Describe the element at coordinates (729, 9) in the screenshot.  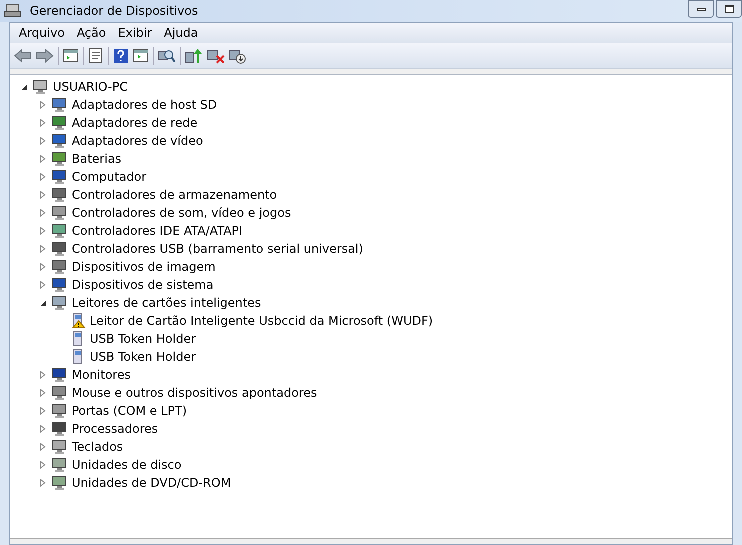
I see `maximize-button` at that location.